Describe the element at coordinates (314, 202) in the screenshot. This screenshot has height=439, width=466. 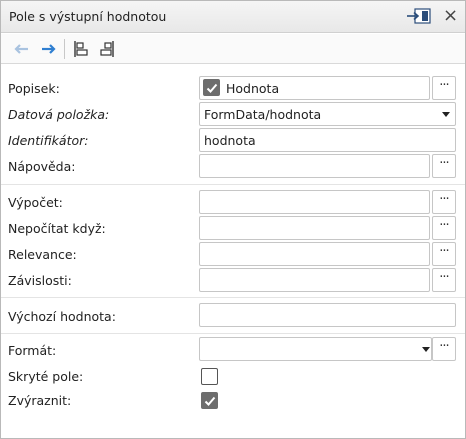
I see `vypocet-field` at that location.